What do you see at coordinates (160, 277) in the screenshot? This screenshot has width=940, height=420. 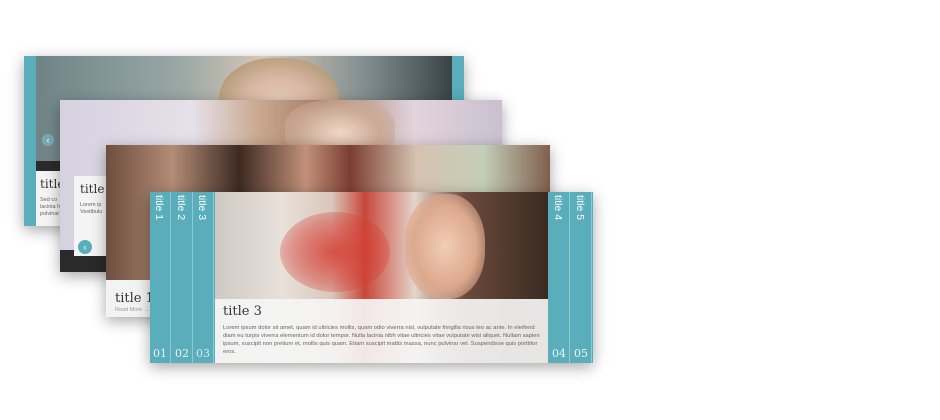 I see `tab-title-1: title 1 01` at bounding box center [160, 277].